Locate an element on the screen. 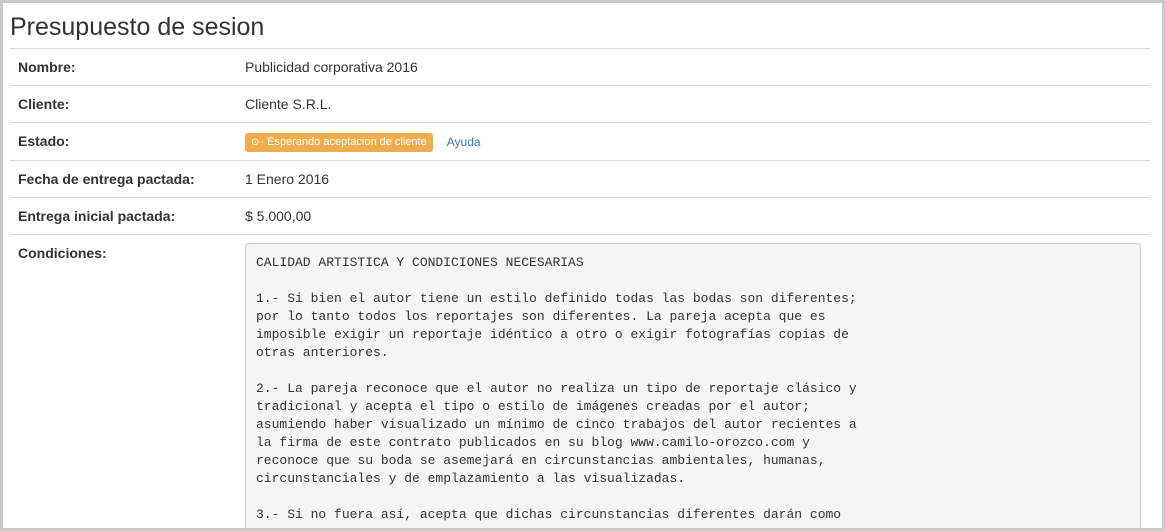 This screenshot has height=531, width=1165. row-nombre: Nombre: Publicidad corporativa 2016 is located at coordinates (580, 67).